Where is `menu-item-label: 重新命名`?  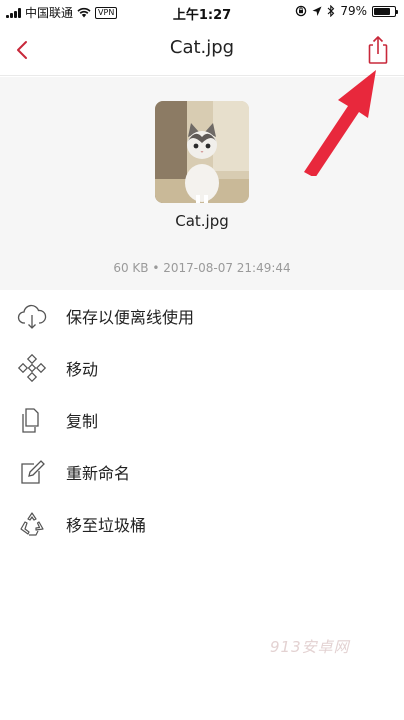 menu-item-label: 重新命名 is located at coordinates (98, 473).